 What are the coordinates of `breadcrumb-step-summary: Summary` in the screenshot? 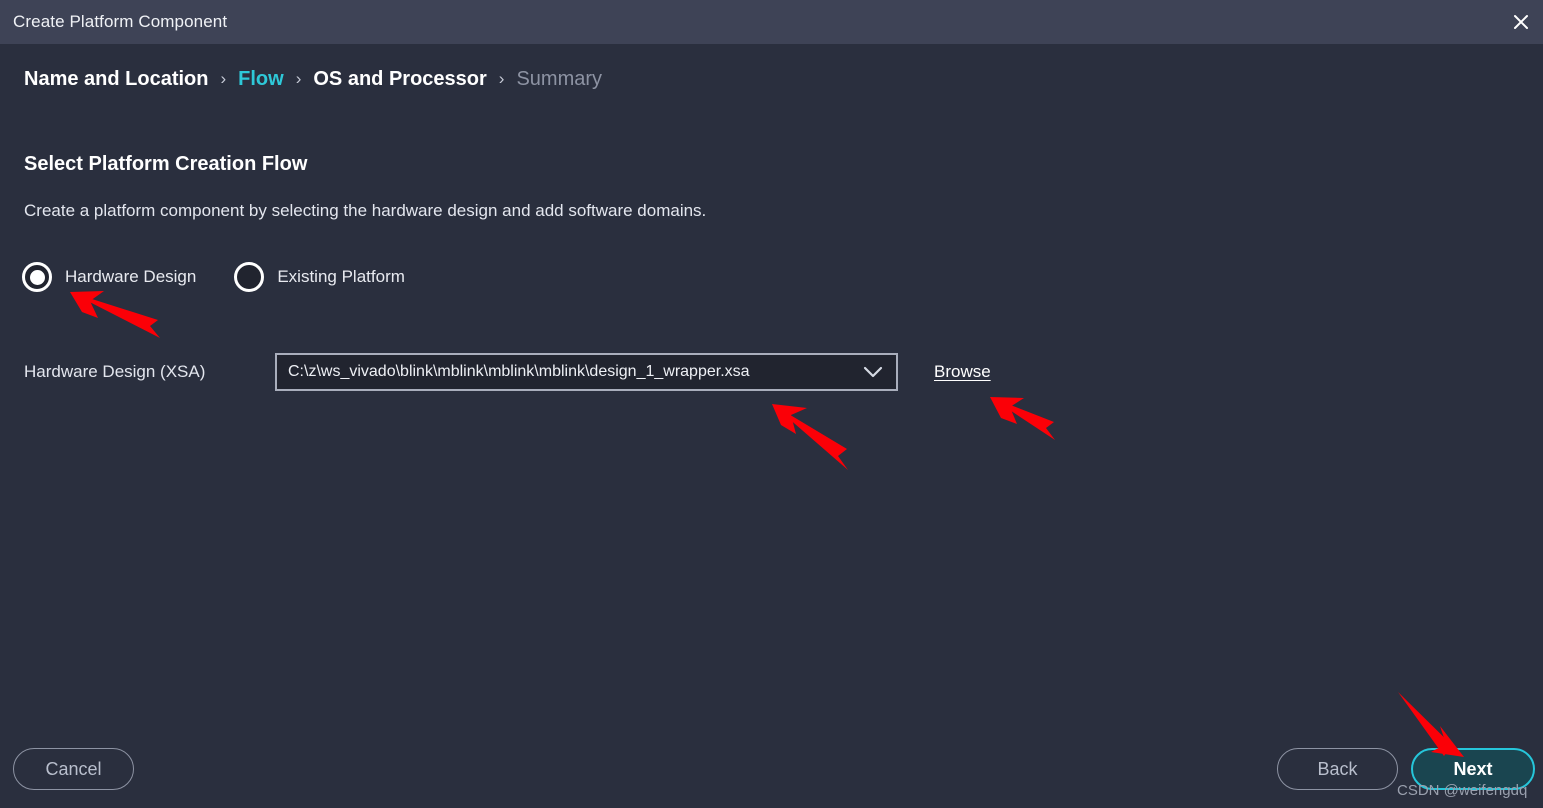 It's located at (559, 79).